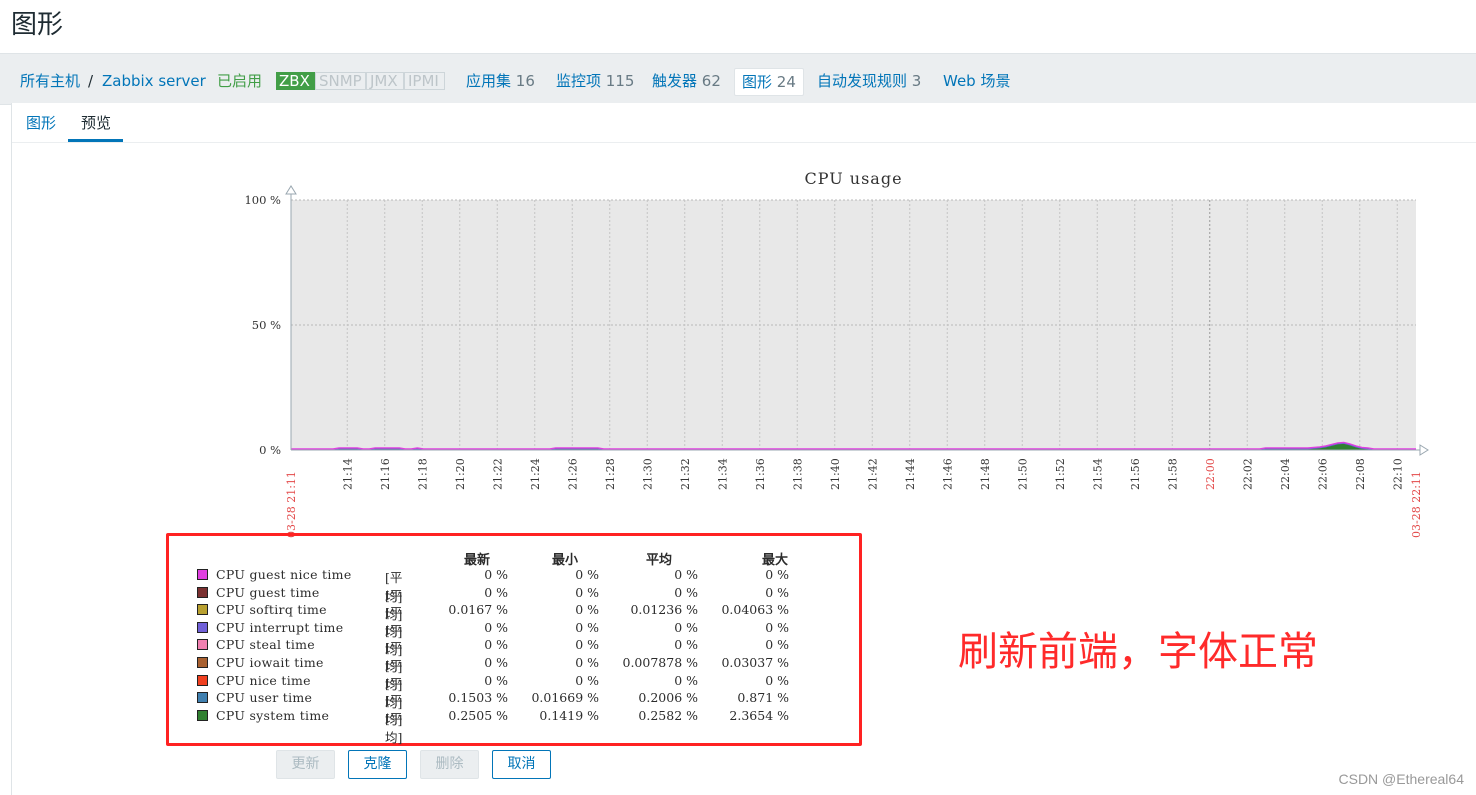 Image resolution: width=1476 pixels, height=795 pixels. I want to click on legend-series-name: CPU iowait time, so click(270, 662).